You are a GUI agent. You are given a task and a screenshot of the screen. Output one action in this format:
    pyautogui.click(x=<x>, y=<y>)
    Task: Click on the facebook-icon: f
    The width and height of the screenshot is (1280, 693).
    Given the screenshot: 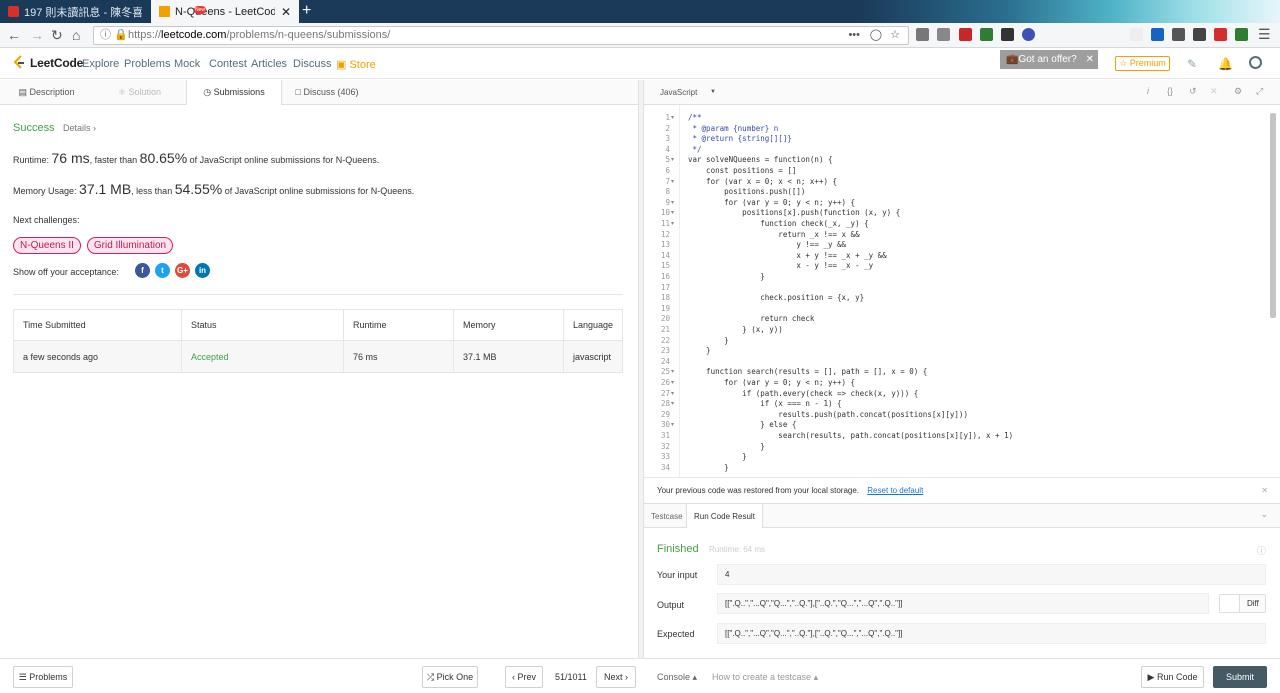 What is the action you would take?
    pyautogui.click(x=142, y=270)
    